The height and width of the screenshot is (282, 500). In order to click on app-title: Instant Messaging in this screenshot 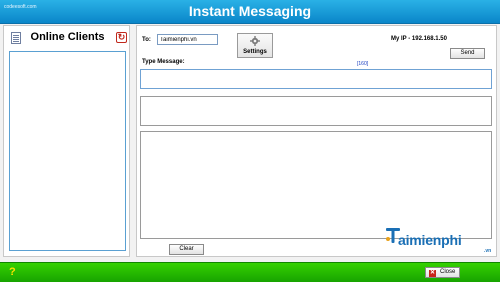, I will do `click(250, 11)`.